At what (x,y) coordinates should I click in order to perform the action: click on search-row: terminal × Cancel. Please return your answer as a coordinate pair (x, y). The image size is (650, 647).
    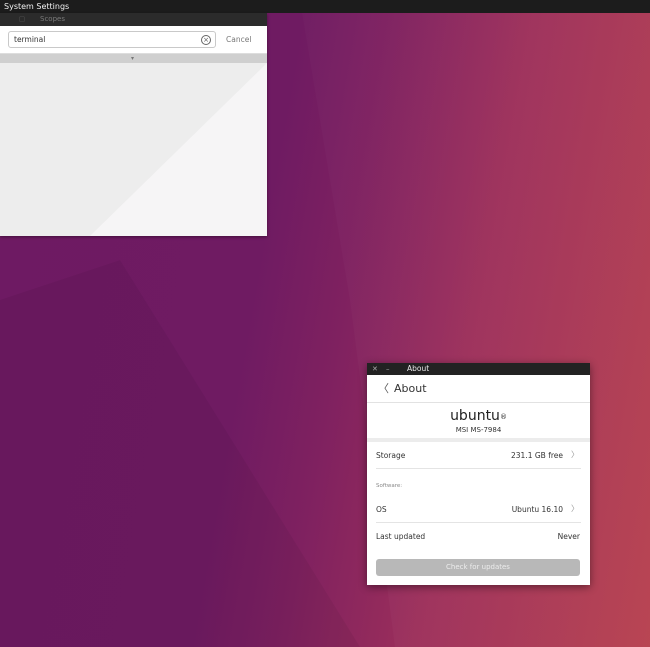
    Looking at the image, I should click on (133, 40).